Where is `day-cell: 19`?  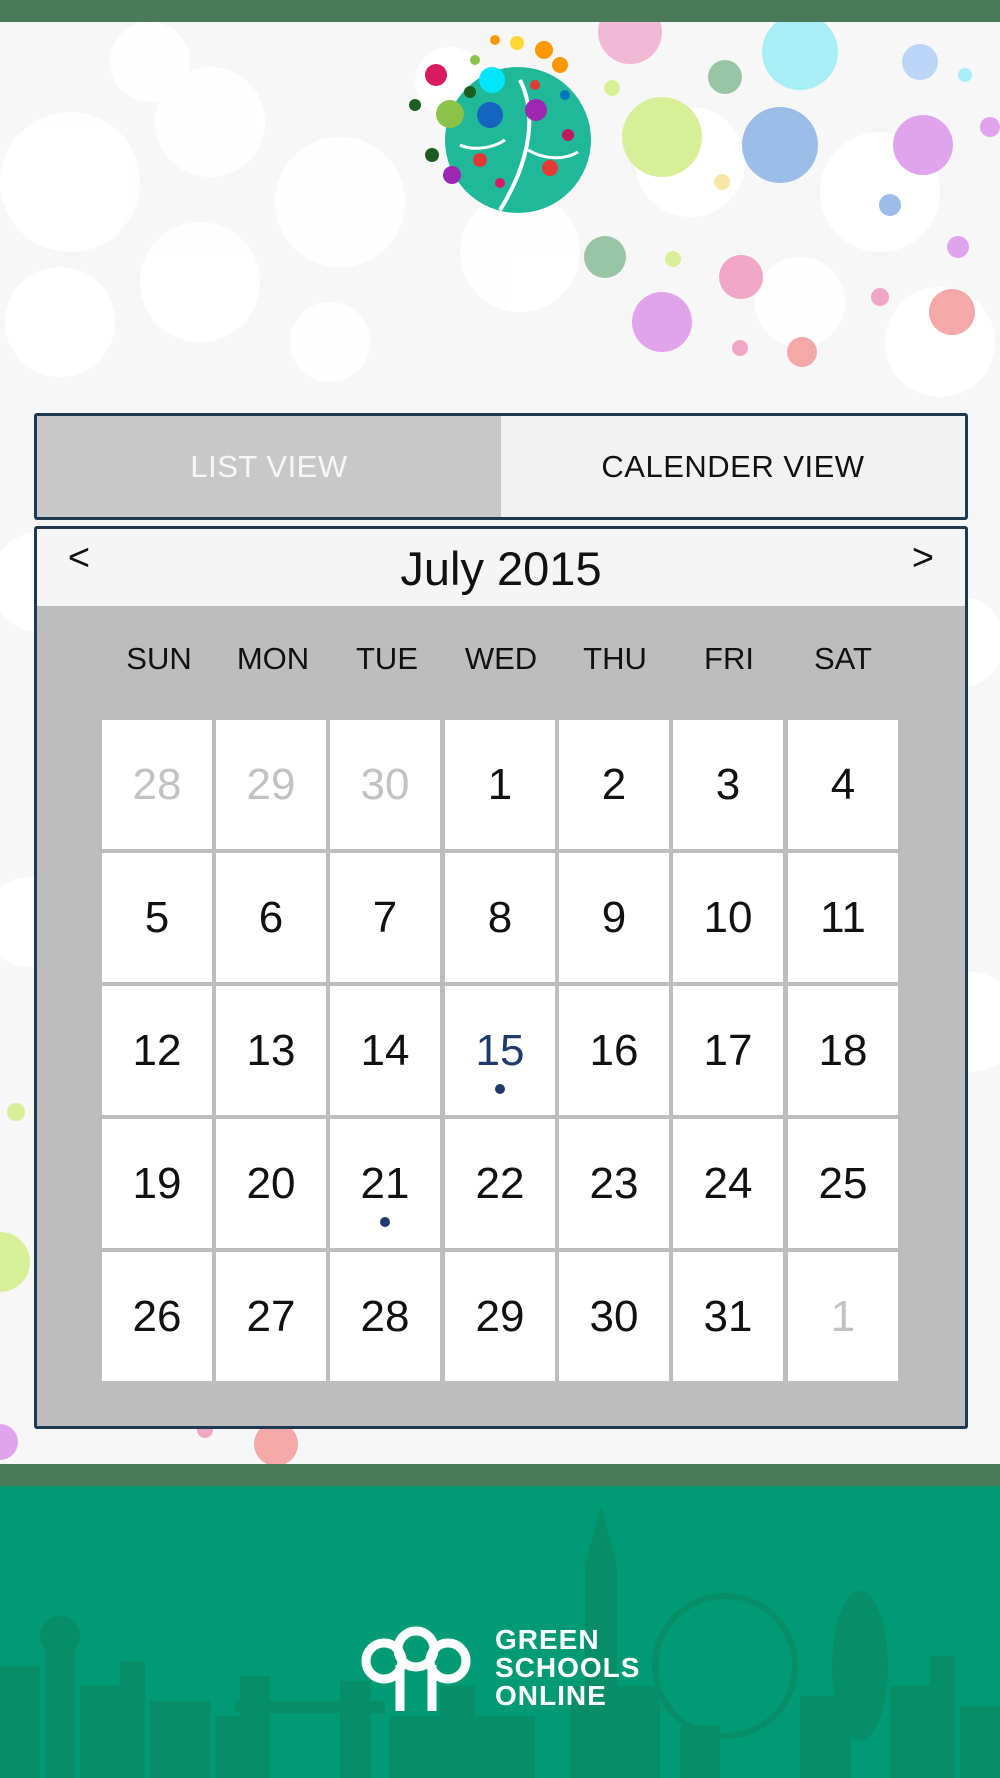 day-cell: 19 is located at coordinates (157, 1183).